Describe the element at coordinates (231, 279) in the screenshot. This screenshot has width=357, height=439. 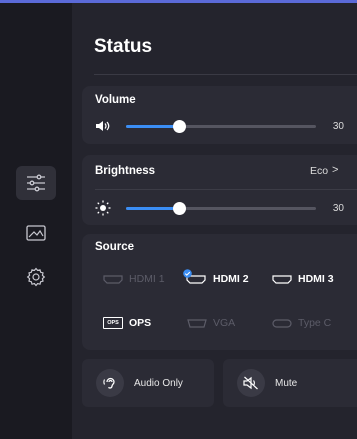
I see `source-label-hdmi-2: HDMI 2` at that location.